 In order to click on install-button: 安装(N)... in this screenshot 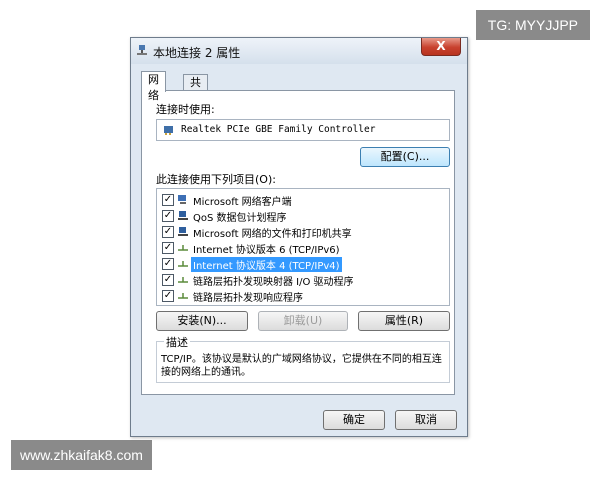, I will do `click(202, 321)`.